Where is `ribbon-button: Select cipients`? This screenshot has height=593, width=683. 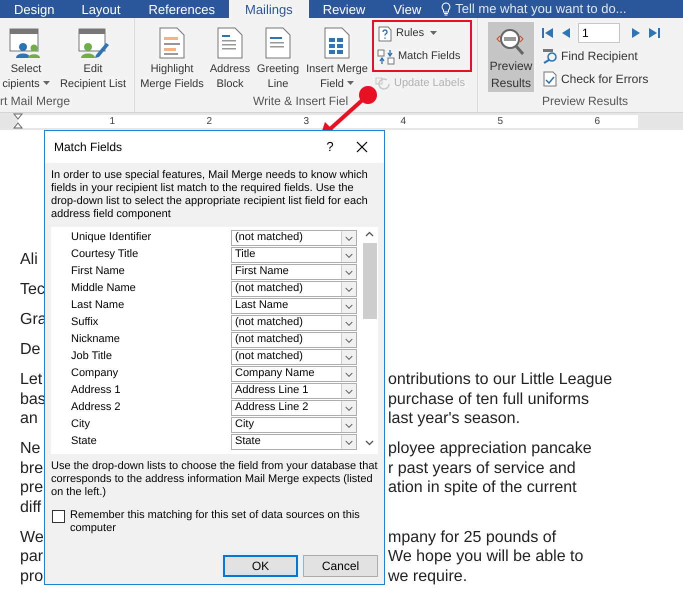 ribbon-button: Select cipients is located at coordinates (26, 55).